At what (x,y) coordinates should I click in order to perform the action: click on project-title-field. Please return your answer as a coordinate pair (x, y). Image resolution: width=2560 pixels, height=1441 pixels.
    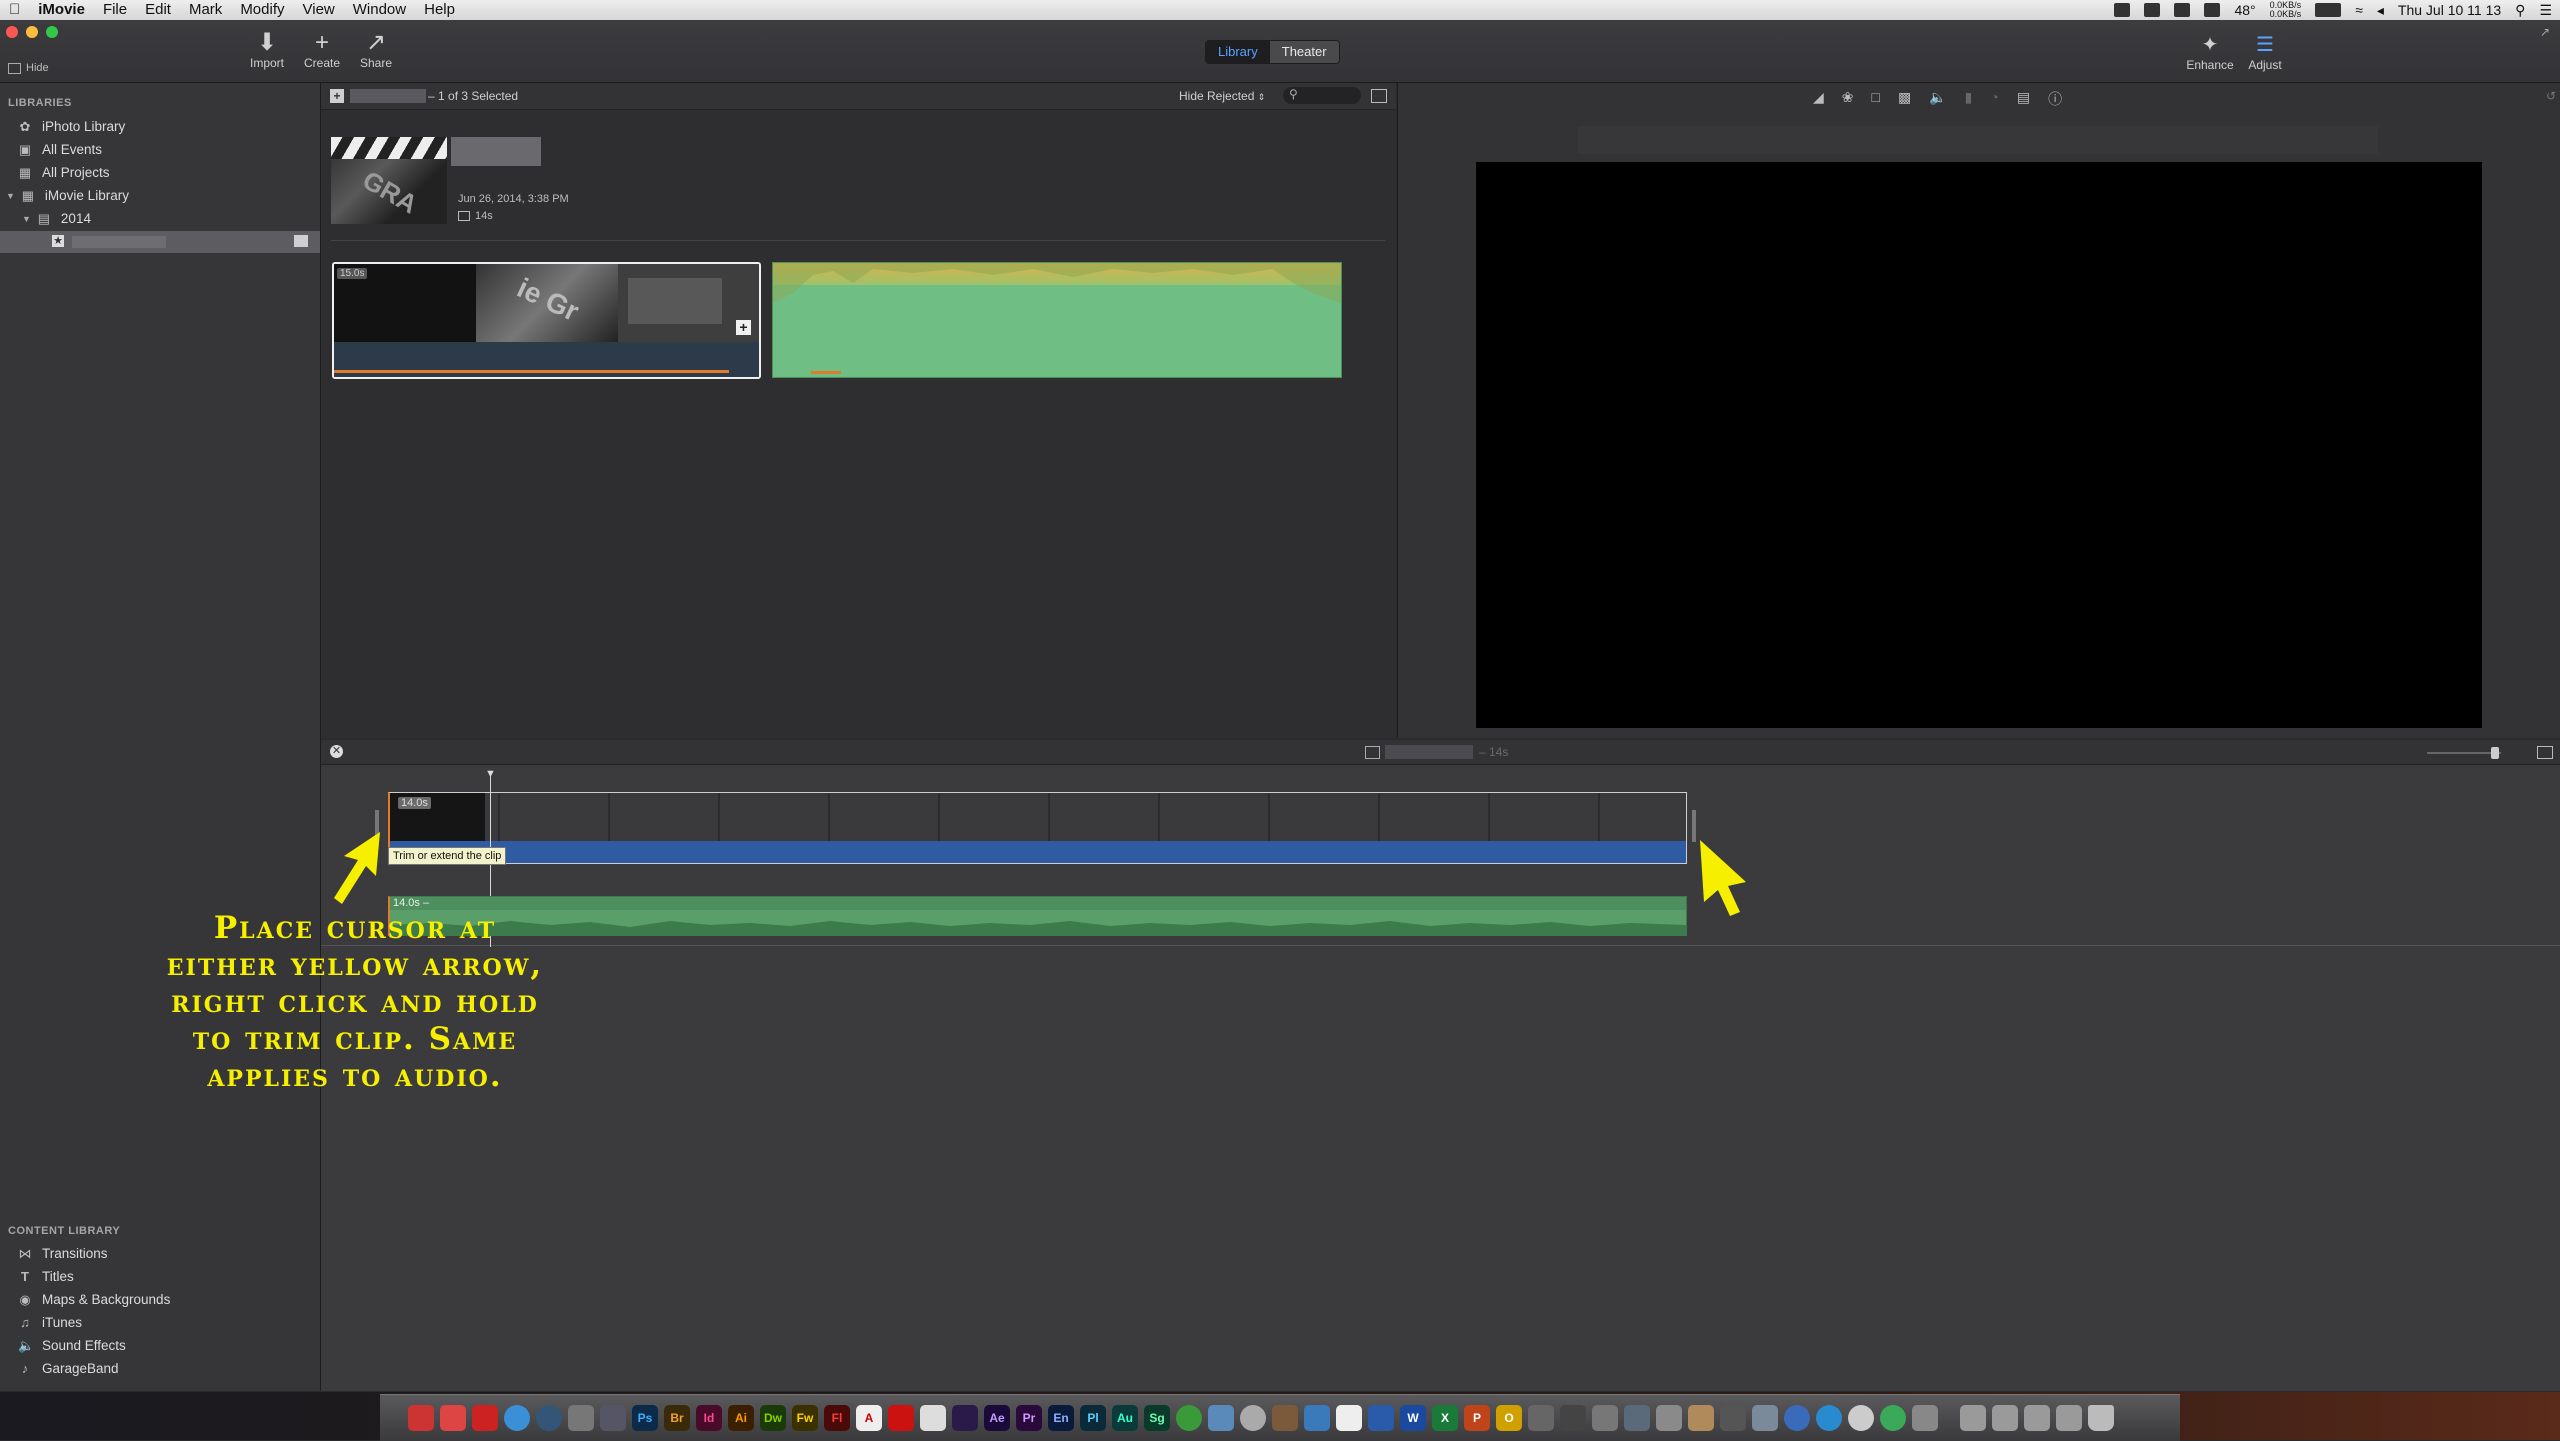
    Looking at the image, I should click on (496, 151).